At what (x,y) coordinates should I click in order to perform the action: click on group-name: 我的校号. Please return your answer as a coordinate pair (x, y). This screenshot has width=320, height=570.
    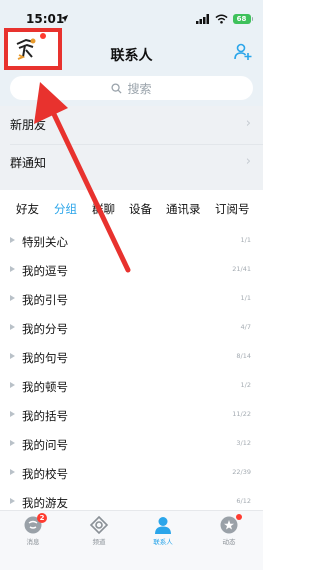
    Looking at the image, I should click on (45, 474).